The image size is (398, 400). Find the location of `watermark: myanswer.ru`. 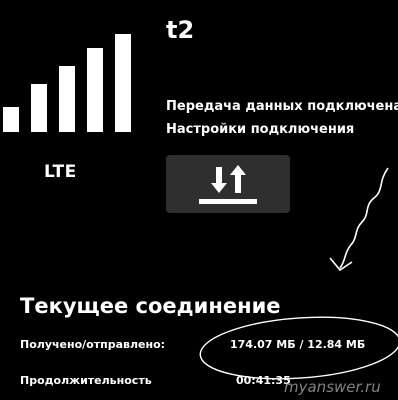

watermark: myanswer.ru is located at coordinates (332, 387).